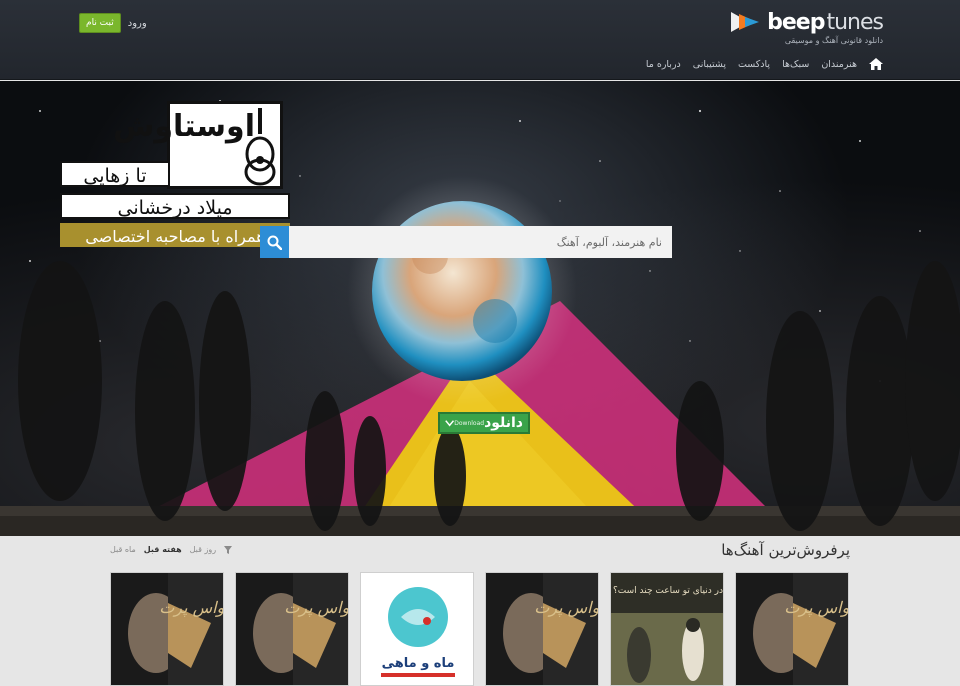 This screenshot has height=686, width=960. Describe the element at coordinates (663, 64) in the screenshot. I see `nav-item-about: درباره ما` at that location.